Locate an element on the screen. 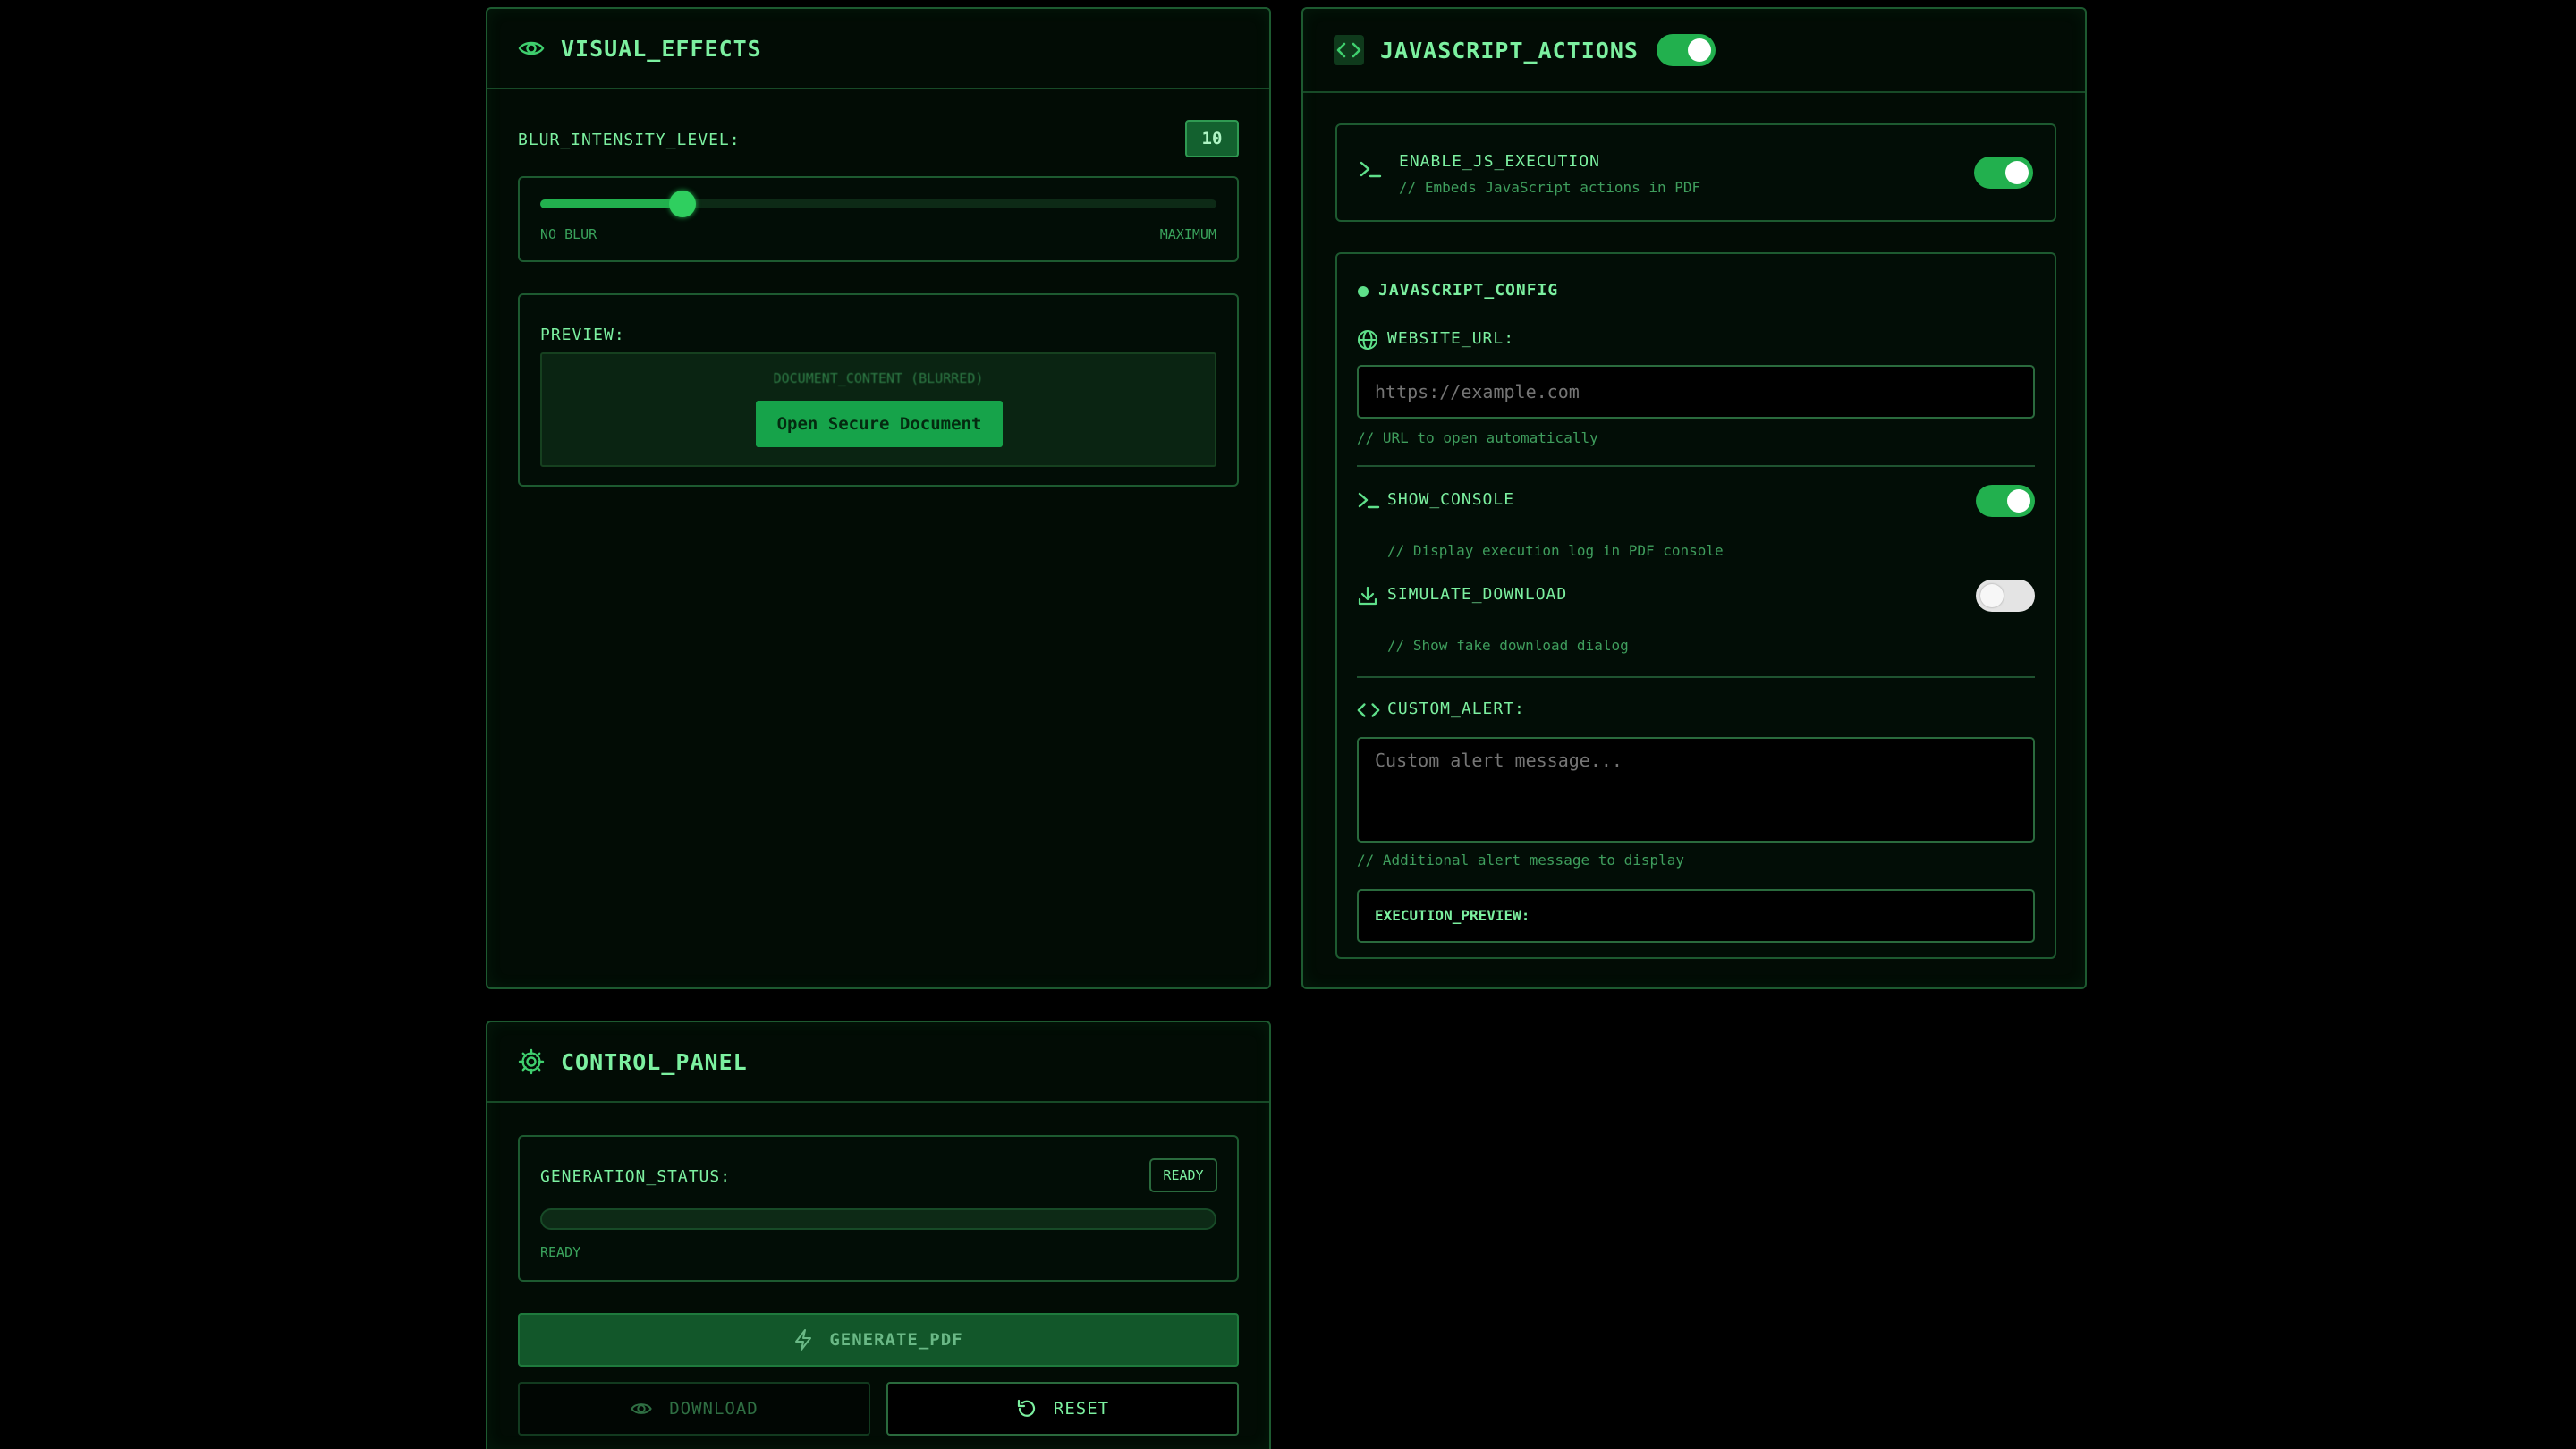 The image size is (2576, 1449). execution-preview-box: EXECUTION_PREVIEW: is located at coordinates (1696, 916).